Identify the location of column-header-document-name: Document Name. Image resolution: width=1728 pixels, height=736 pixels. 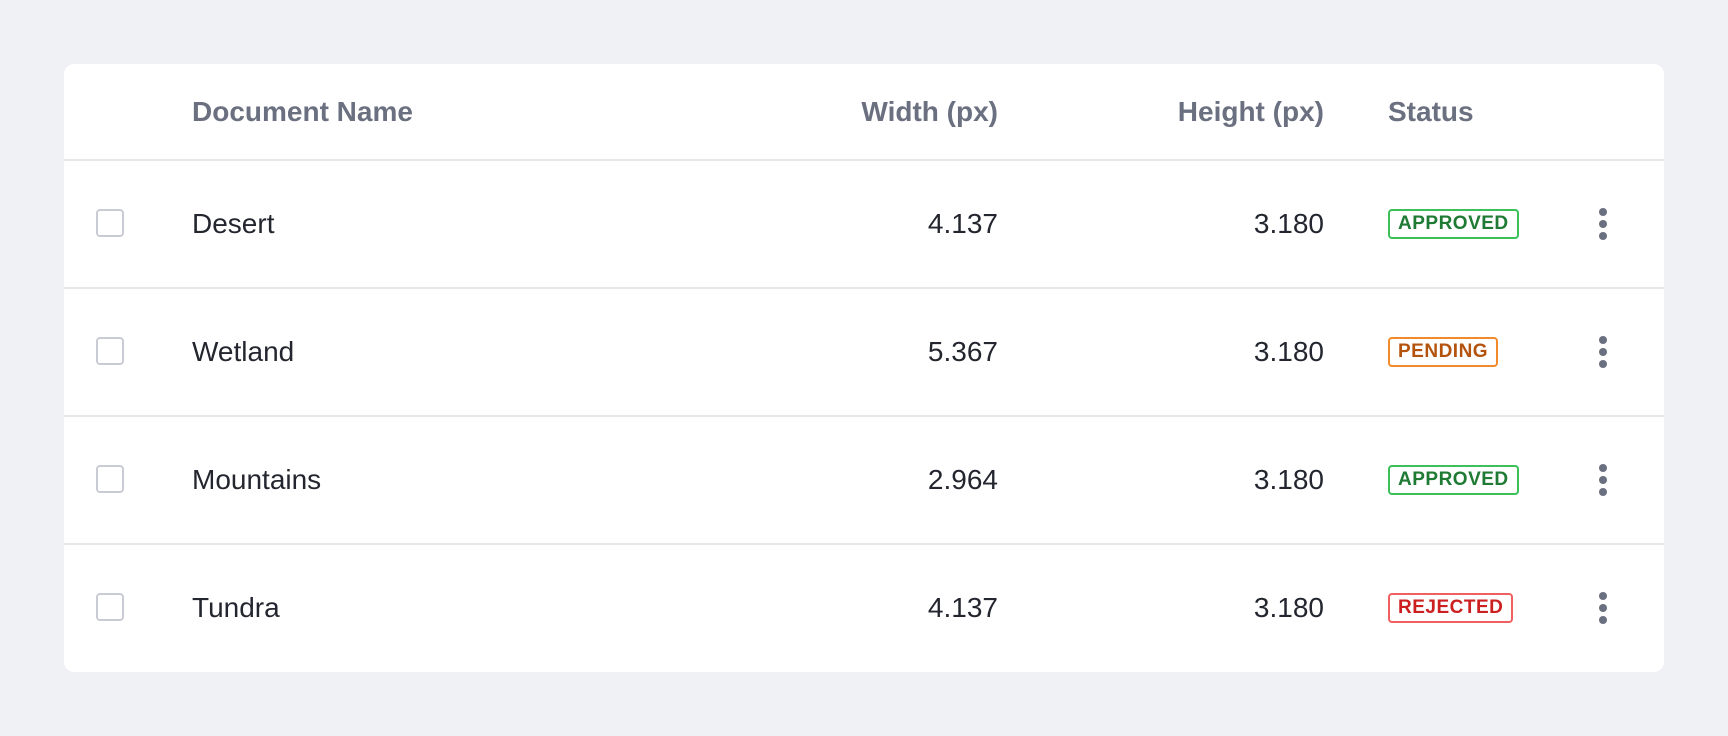
(302, 111).